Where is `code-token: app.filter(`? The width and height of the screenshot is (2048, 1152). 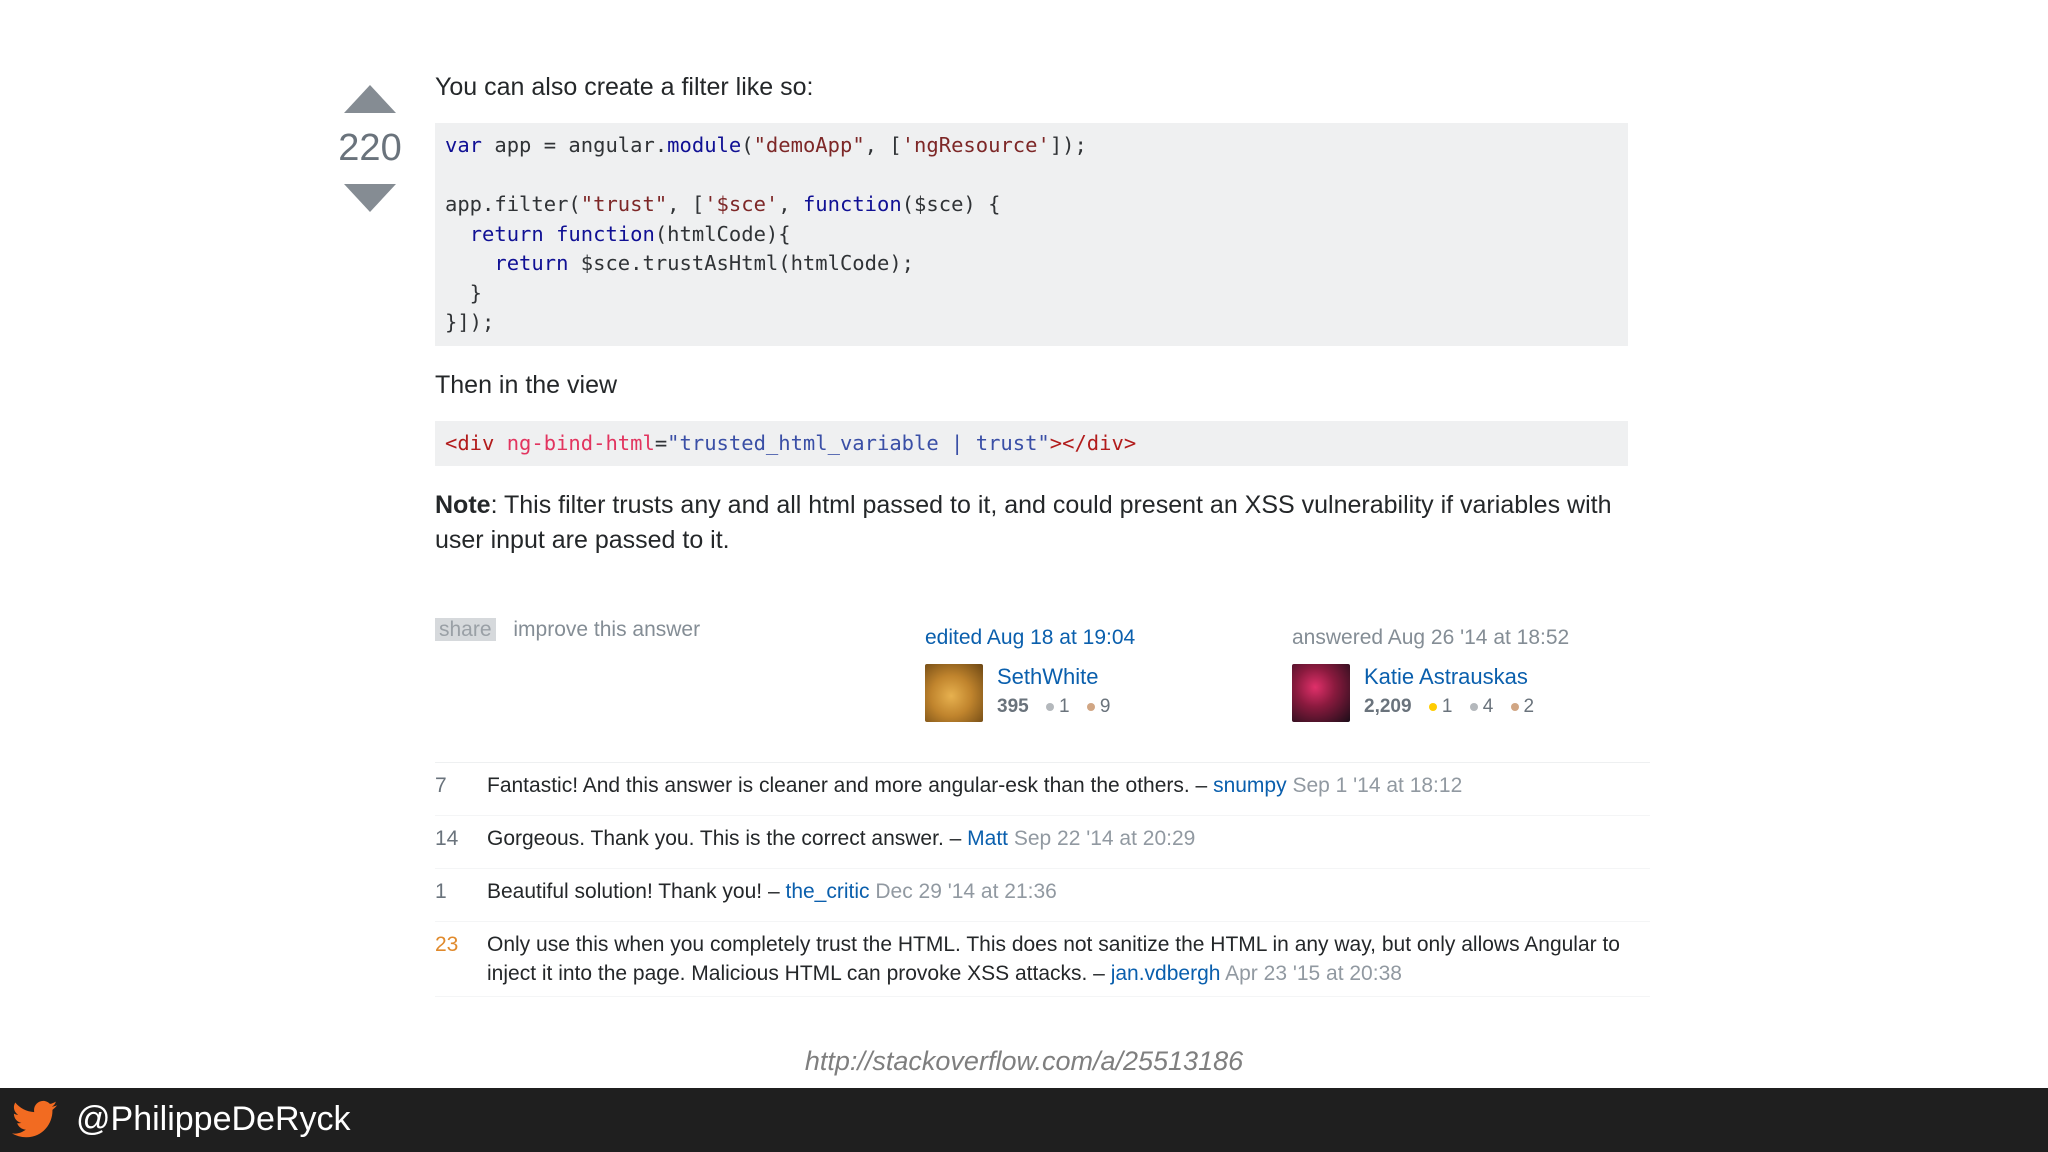 code-token: app.filter( is located at coordinates (513, 204).